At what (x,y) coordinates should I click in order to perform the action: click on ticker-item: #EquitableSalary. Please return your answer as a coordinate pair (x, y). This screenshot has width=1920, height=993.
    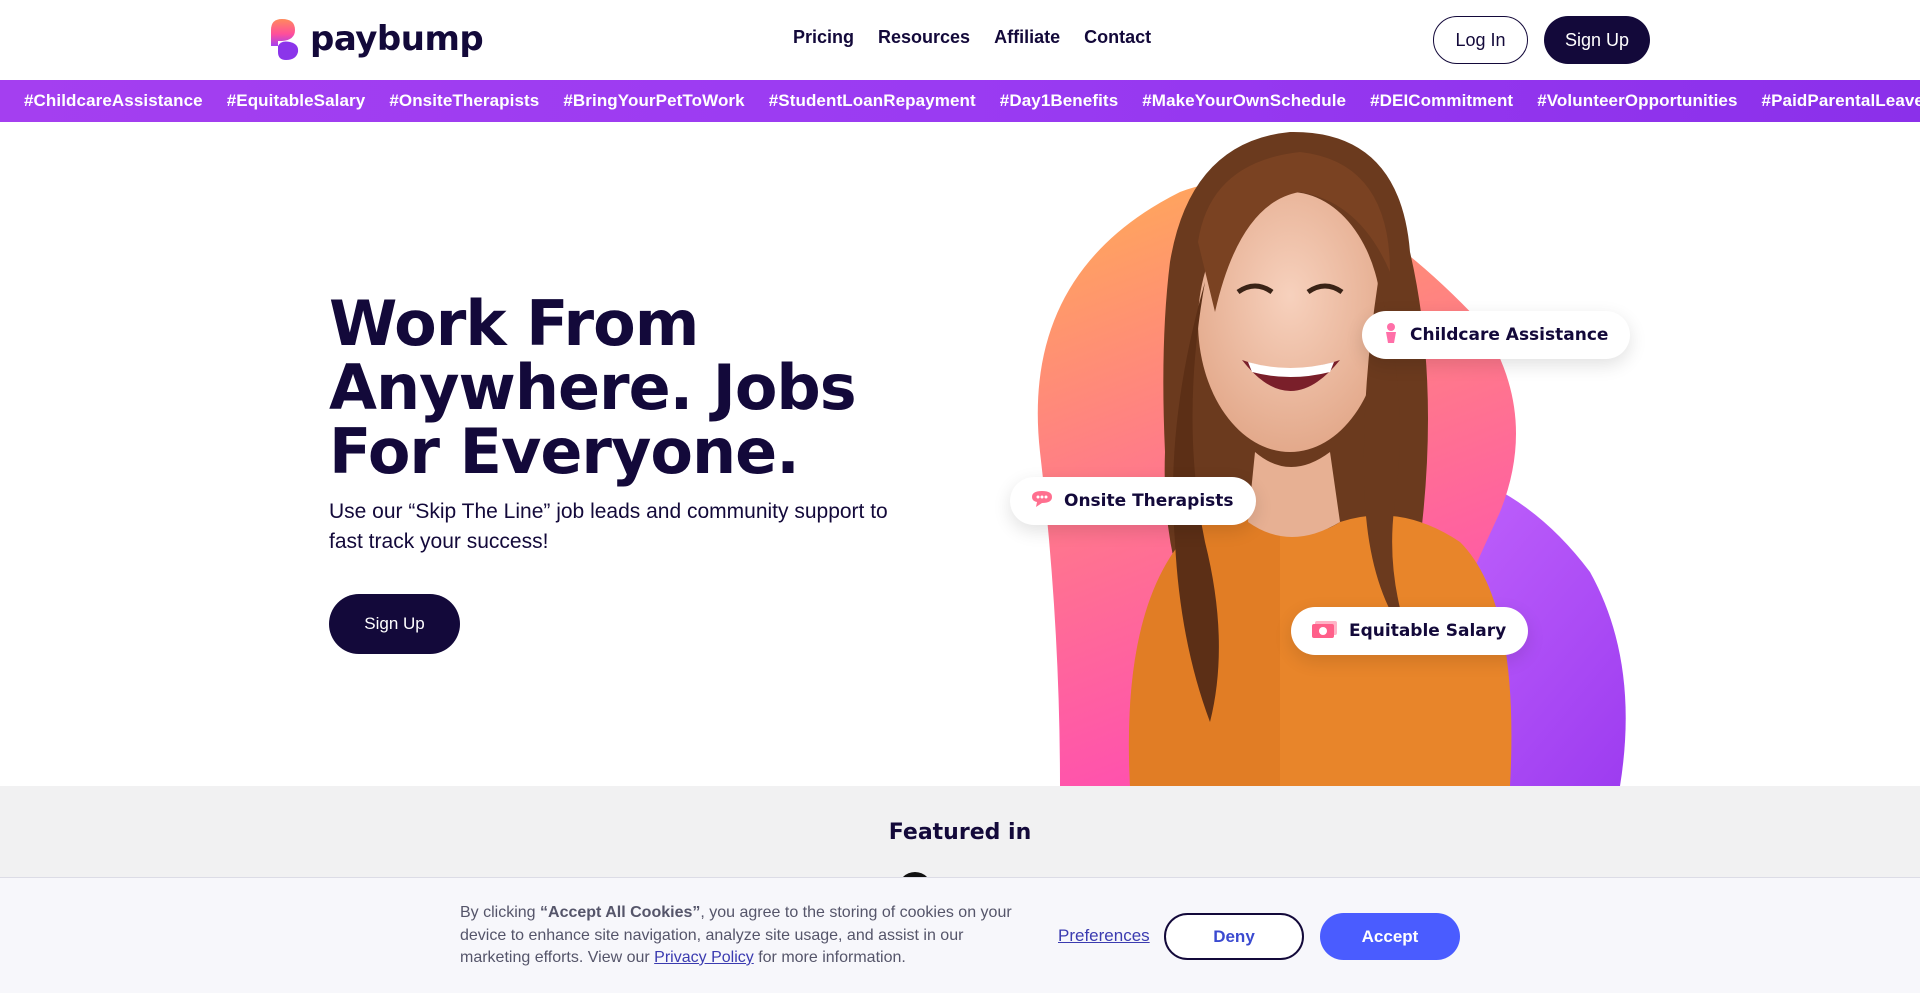
    Looking at the image, I should click on (296, 100).